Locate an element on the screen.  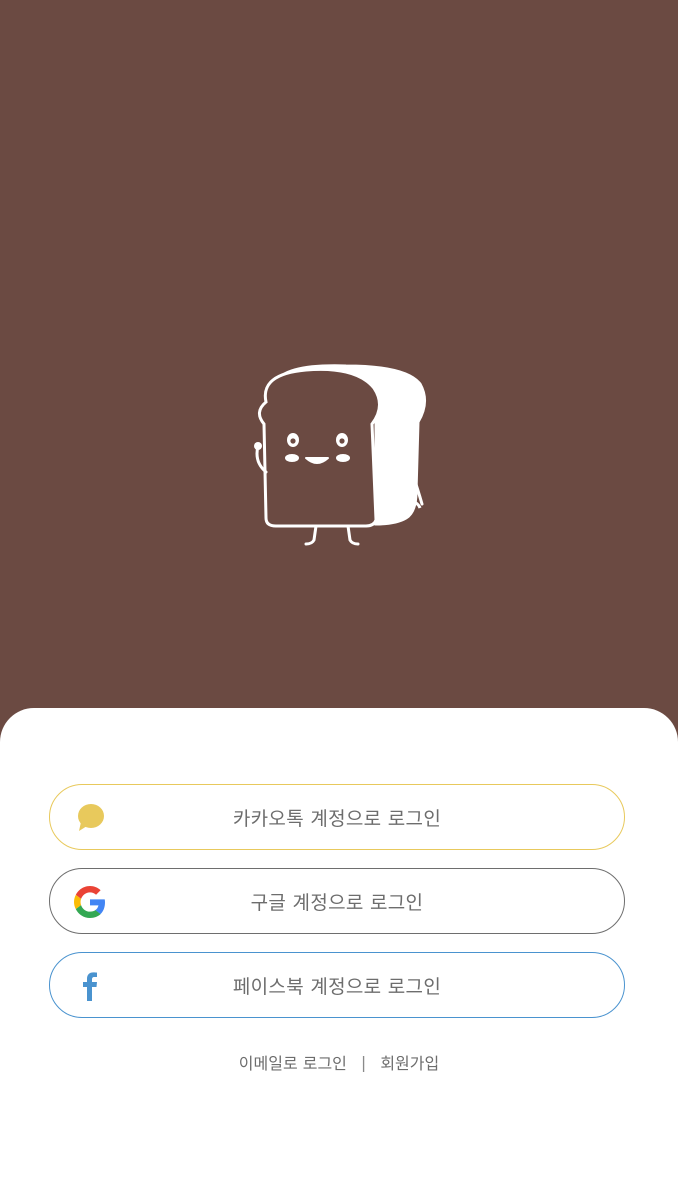
kakao-login-button: 카카오톡 계정으로 로그인 is located at coordinates (337, 817).